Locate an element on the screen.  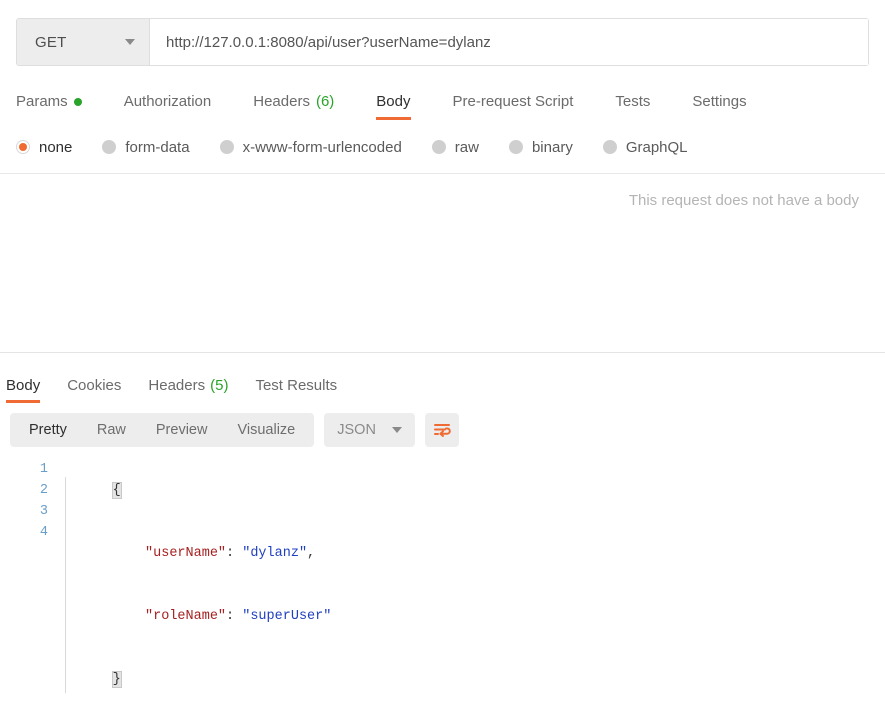
view-mode-preview-label: Preview is located at coordinates (181, 430).